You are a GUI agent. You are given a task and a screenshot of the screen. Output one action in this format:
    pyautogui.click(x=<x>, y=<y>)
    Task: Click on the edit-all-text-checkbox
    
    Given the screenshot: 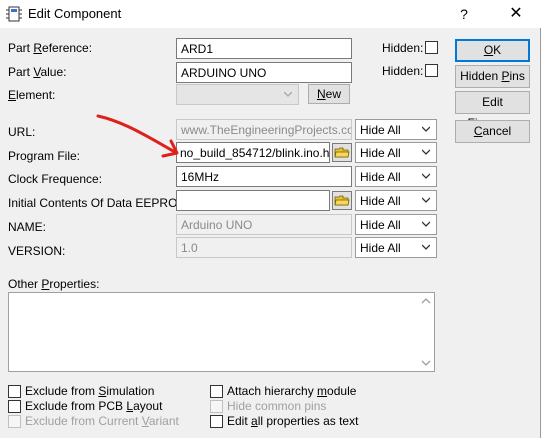 What is the action you would take?
    pyautogui.click(x=216, y=421)
    